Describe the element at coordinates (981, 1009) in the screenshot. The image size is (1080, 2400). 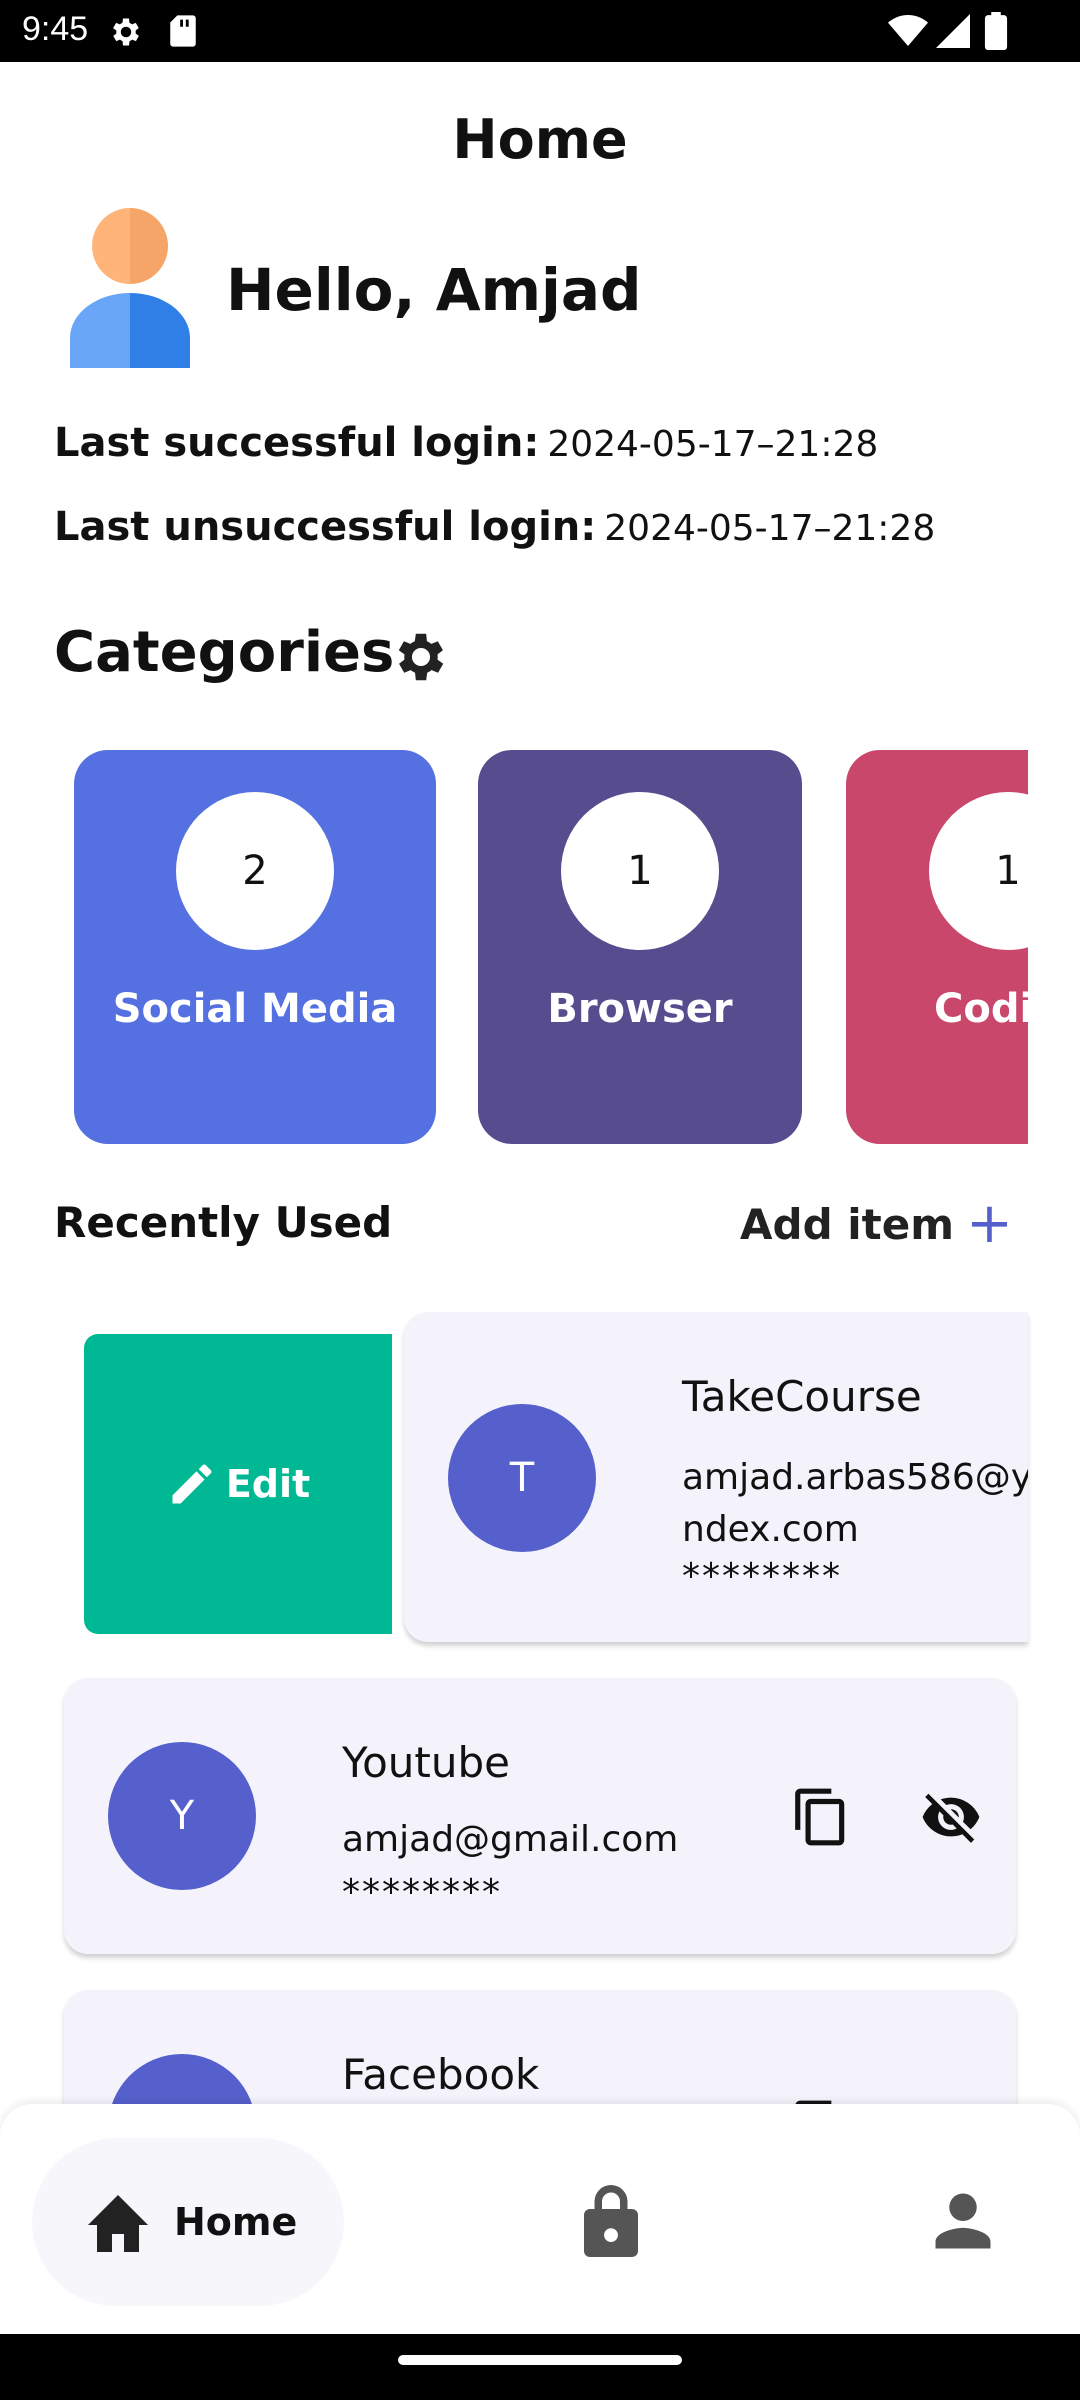
I see `category-label: Coding` at that location.